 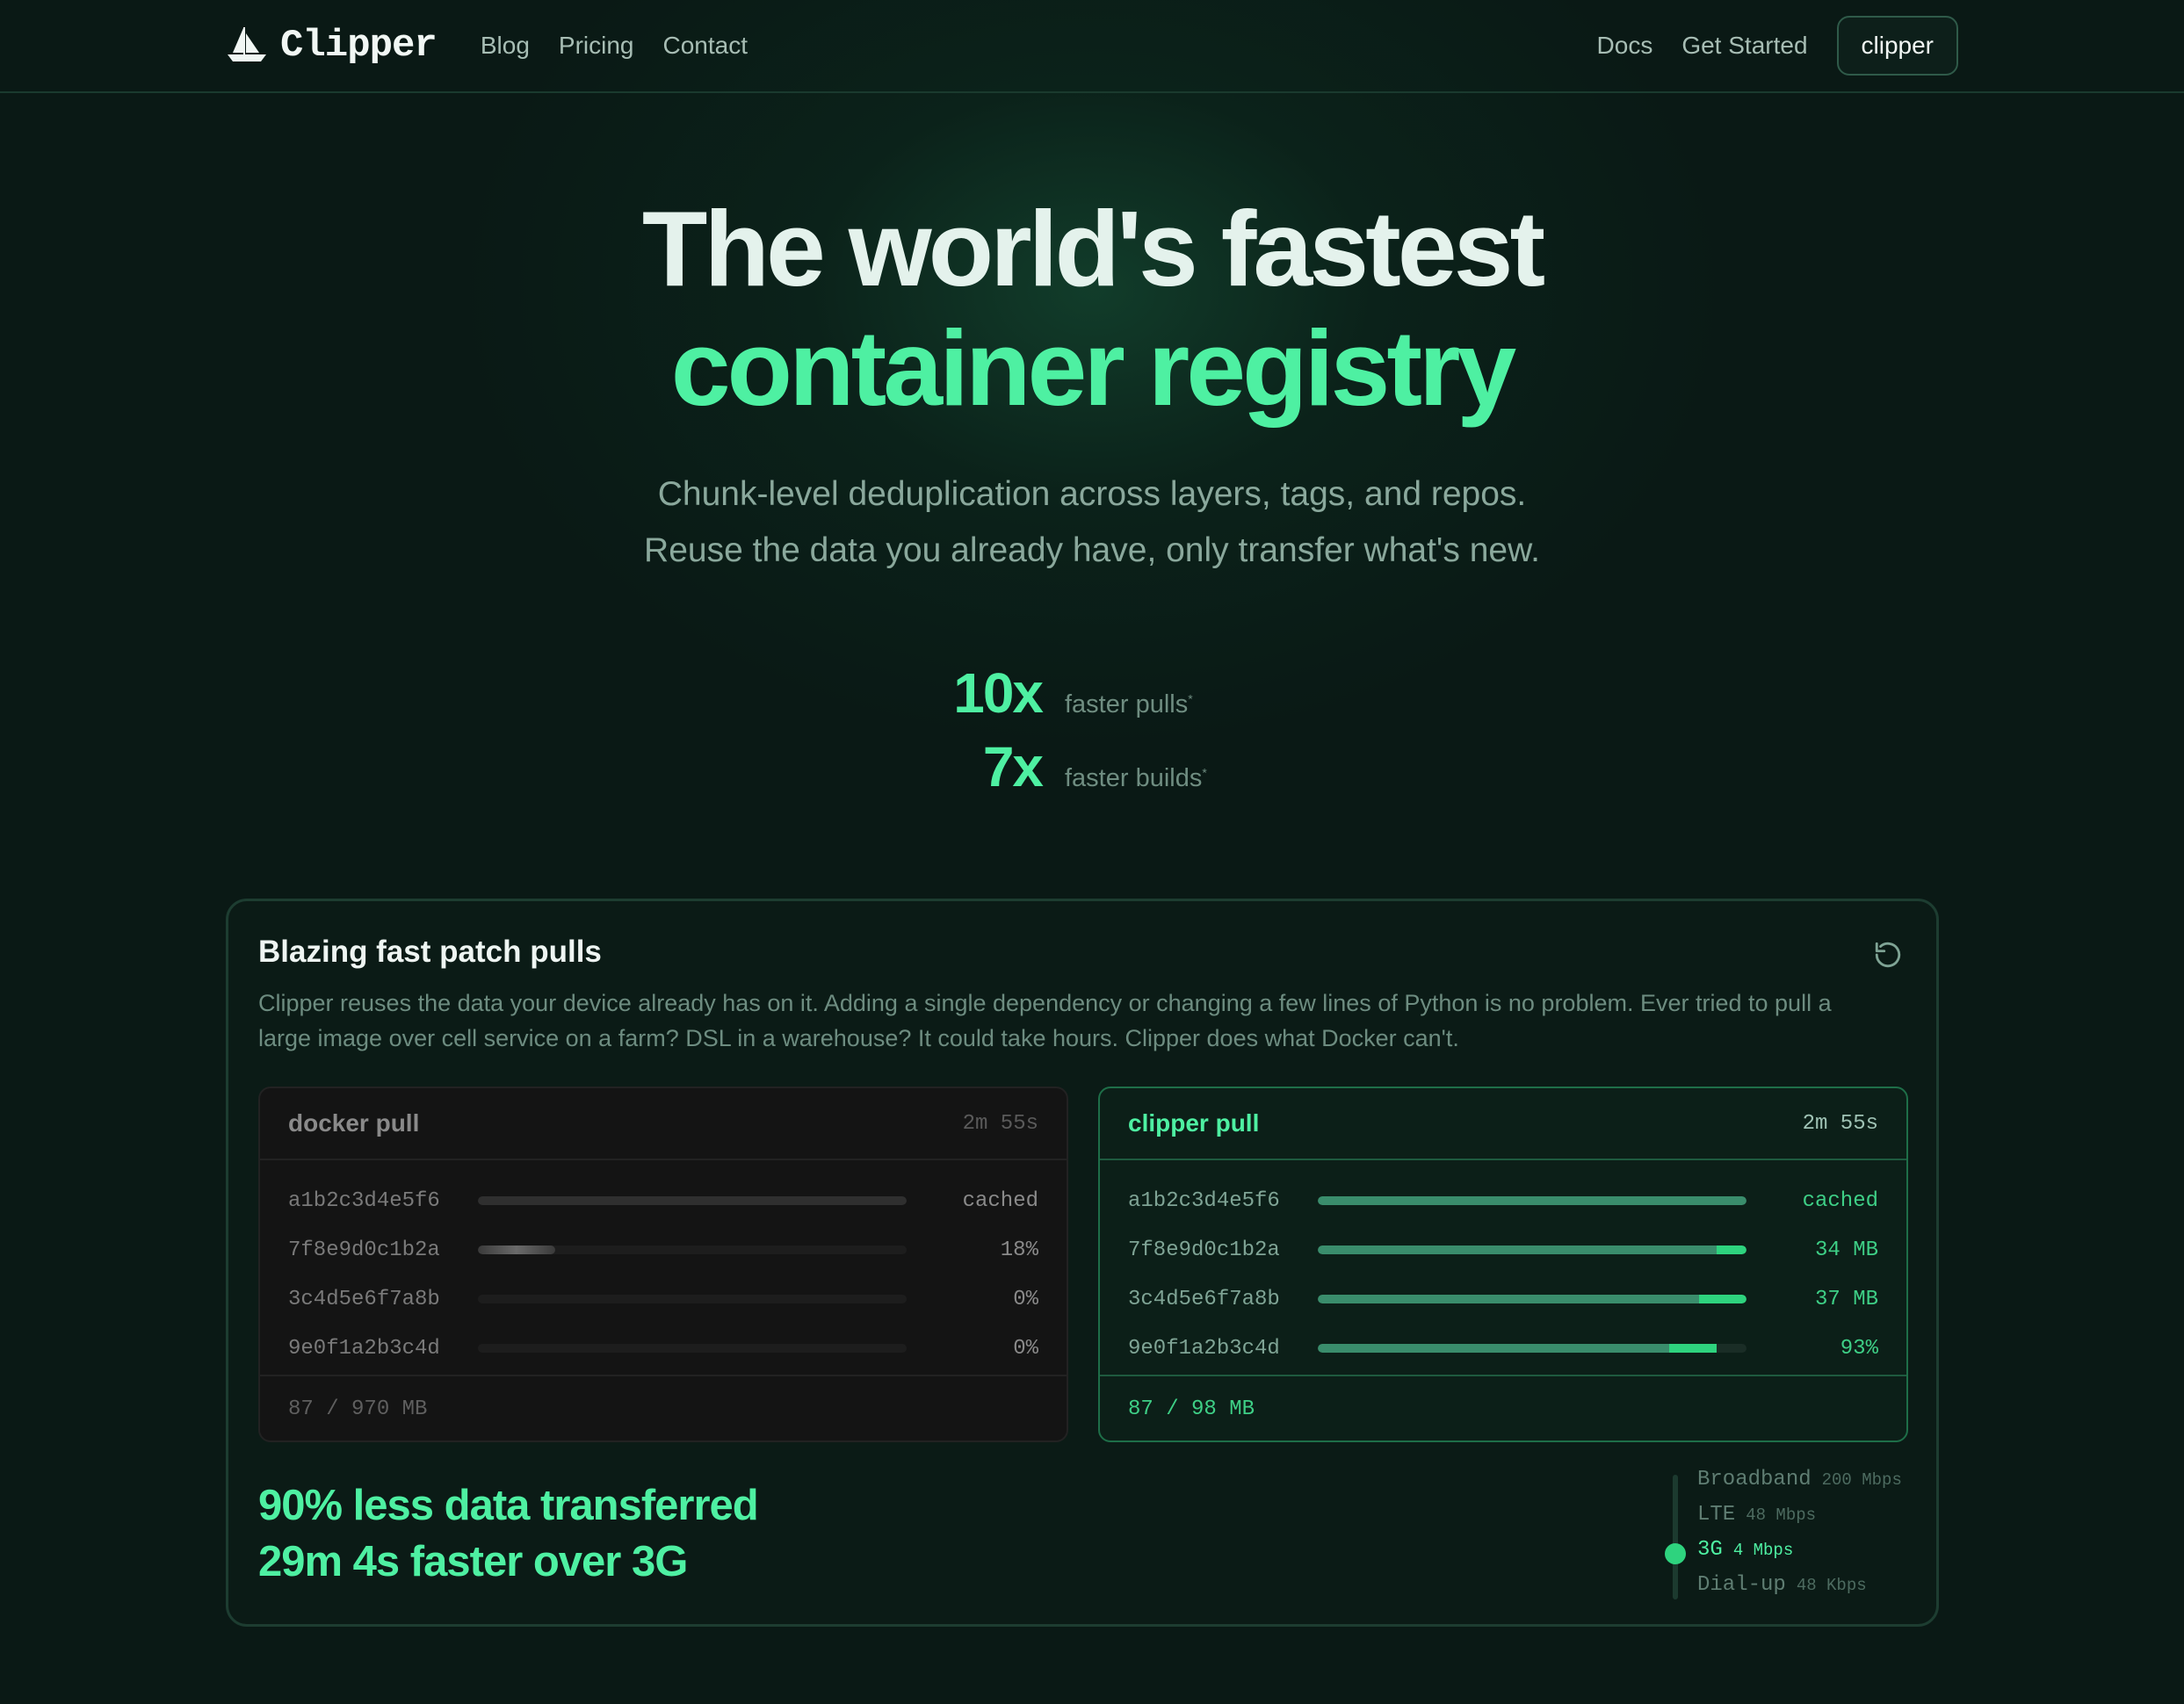 I want to click on hero-title-line2: container registry, so click(x=1093, y=368).